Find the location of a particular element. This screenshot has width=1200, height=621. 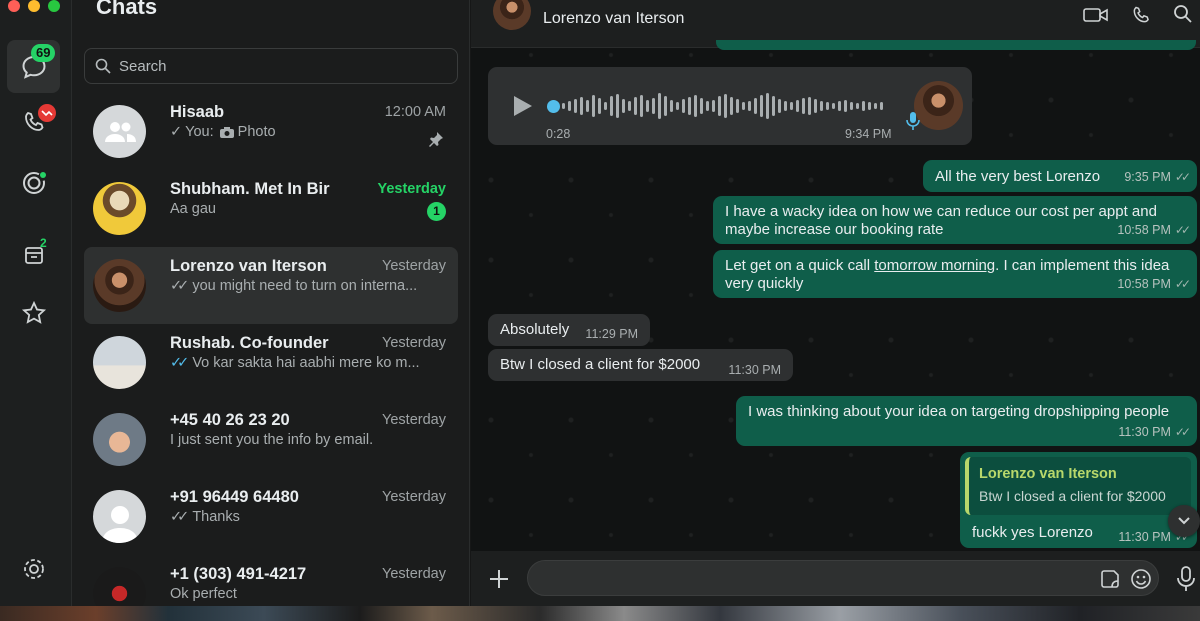

camera-icon is located at coordinates (226, 132).